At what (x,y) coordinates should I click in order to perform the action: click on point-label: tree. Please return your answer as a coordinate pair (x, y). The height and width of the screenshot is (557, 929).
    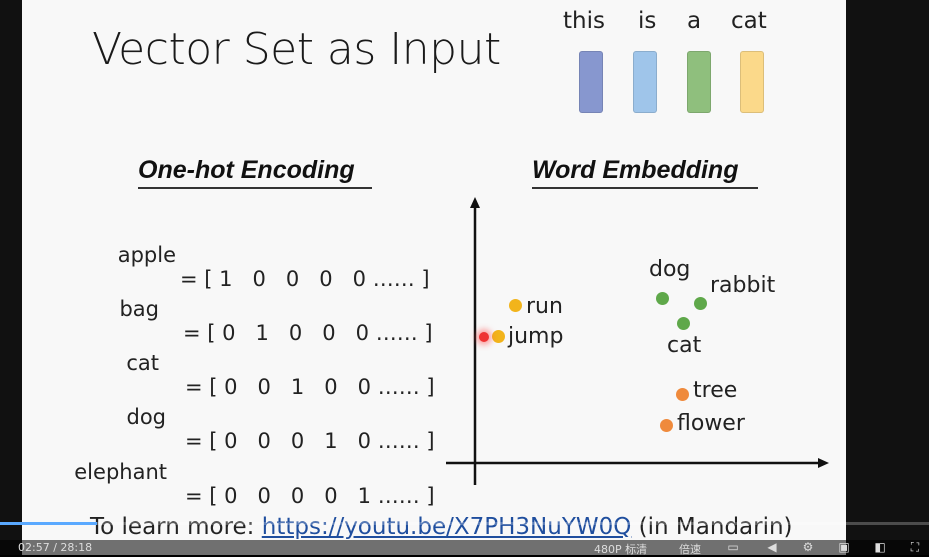
    Looking at the image, I should click on (715, 390).